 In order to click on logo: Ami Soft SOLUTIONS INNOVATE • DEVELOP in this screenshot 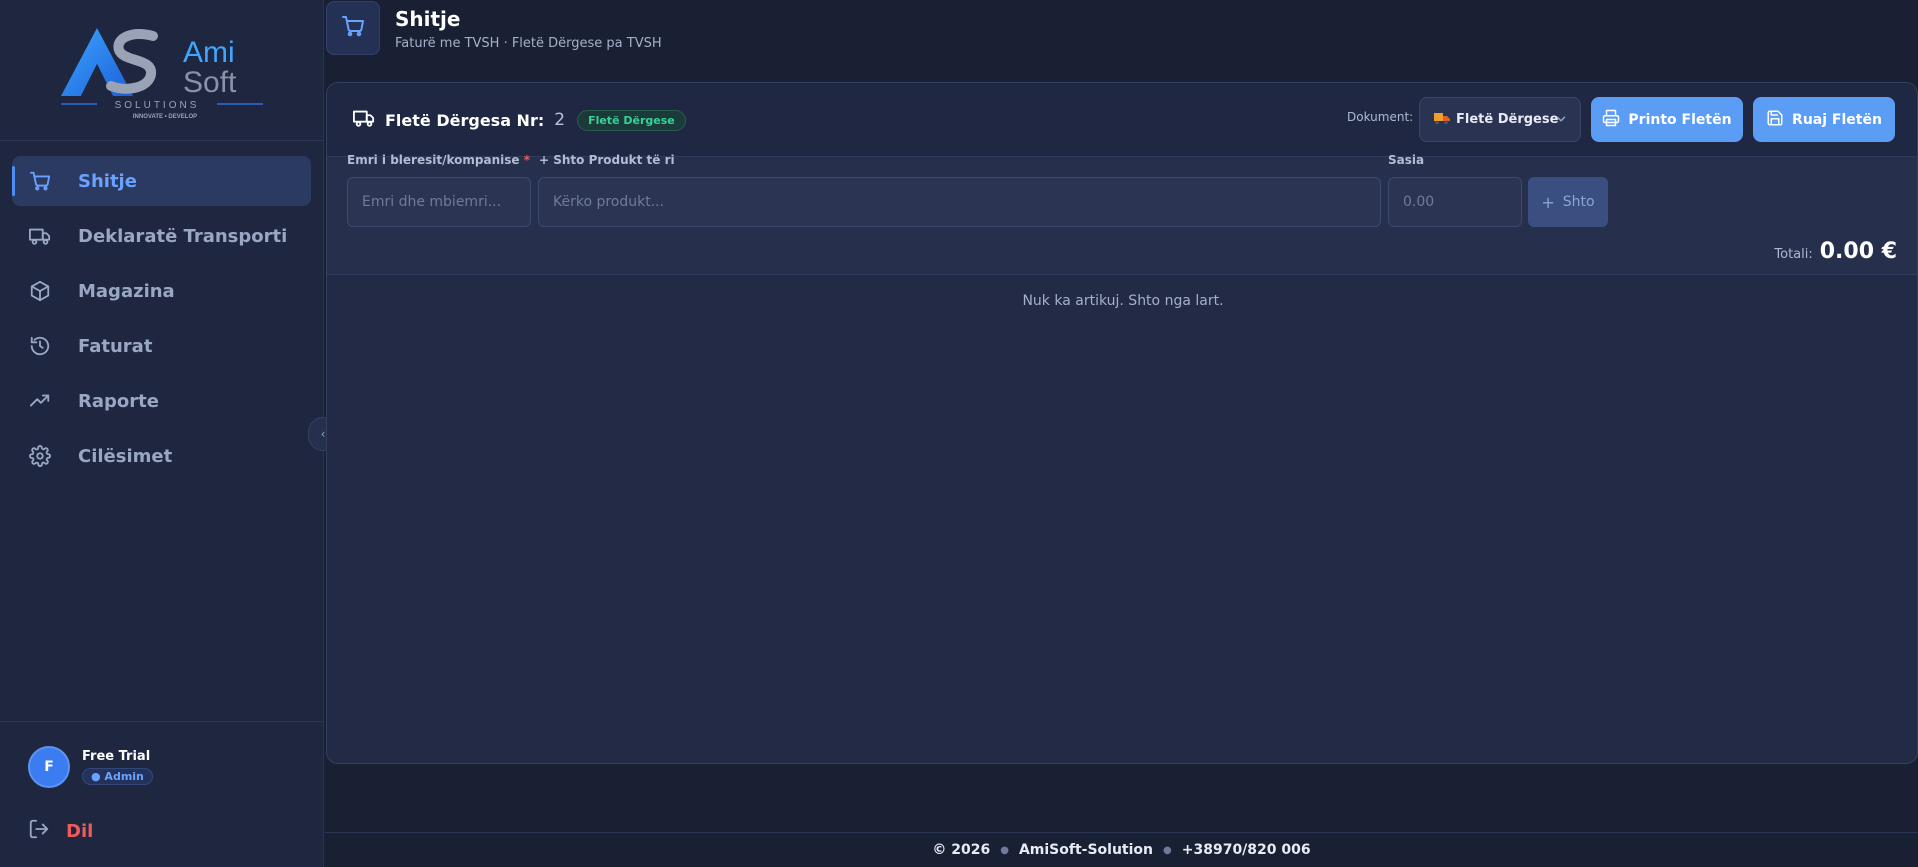, I will do `click(161, 70)`.